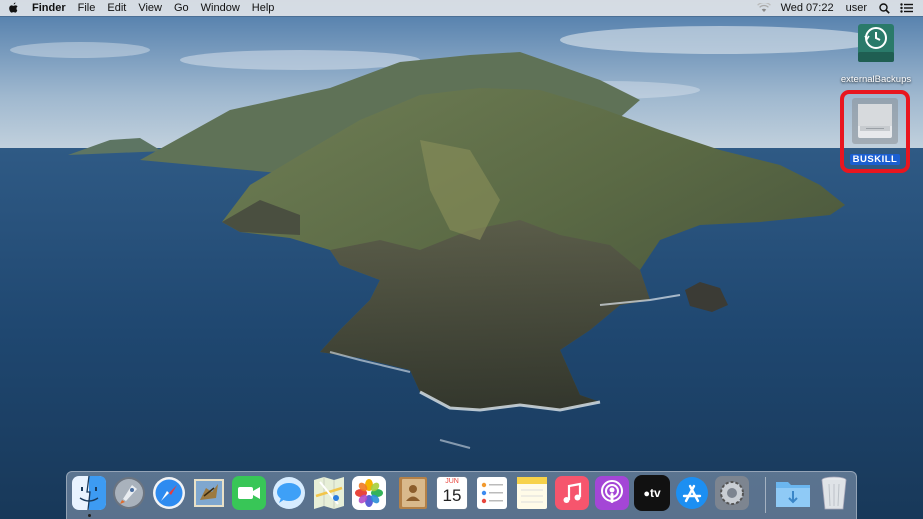  Describe the element at coordinates (220, 8) in the screenshot. I see `menu-window: Window` at that location.